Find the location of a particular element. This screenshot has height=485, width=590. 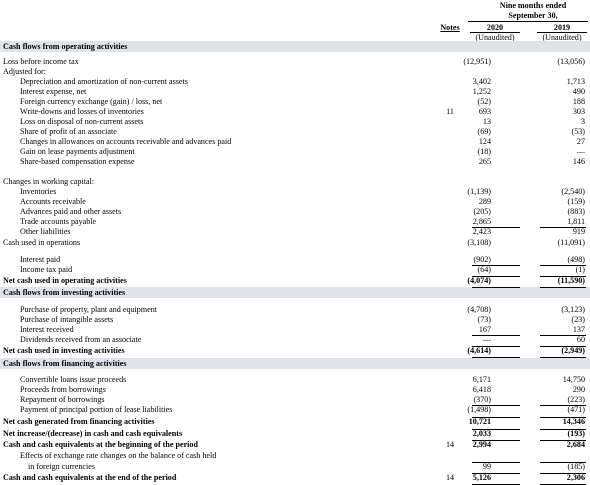

value-2019: (11,091) is located at coordinates (571, 242).